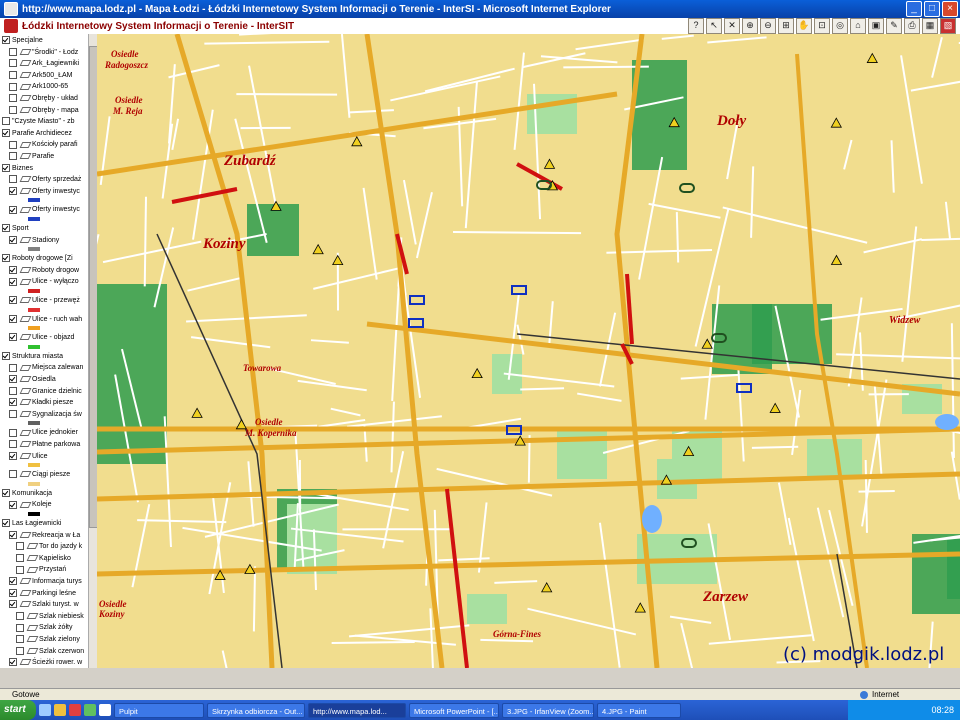  I want to click on layer-item: Roboty drogowe [Zi, so click(37, 258).